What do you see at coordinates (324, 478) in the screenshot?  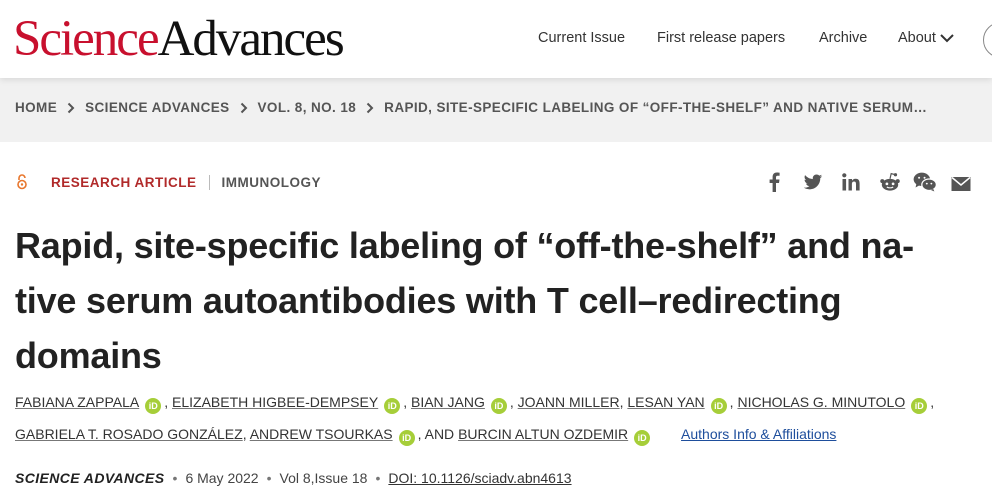 I see `volume-issue: Vol 8,Issue 18` at bounding box center [324, 478].